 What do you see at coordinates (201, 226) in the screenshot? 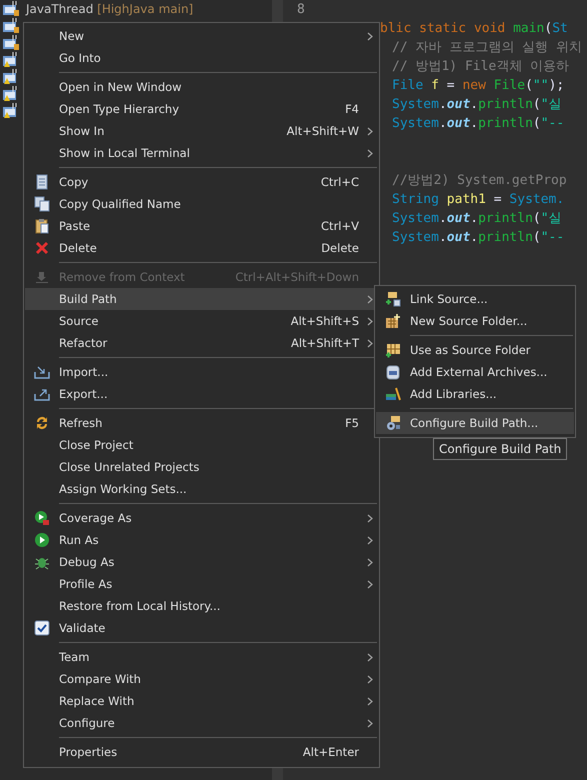
I see `menu-item: Paste Ctrl+V` at bounding box center [201, 226].